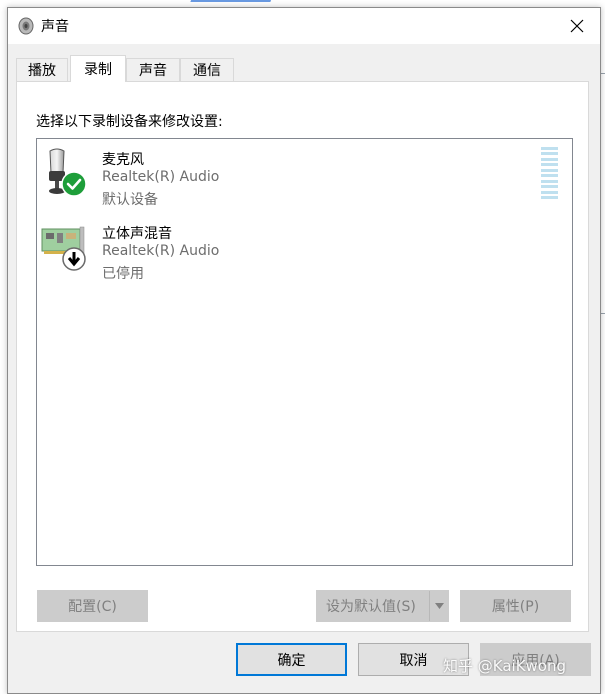 The width and height of the screenshot is (605, 694). I want to click on tab-communications: 通信, so click(207, 69).